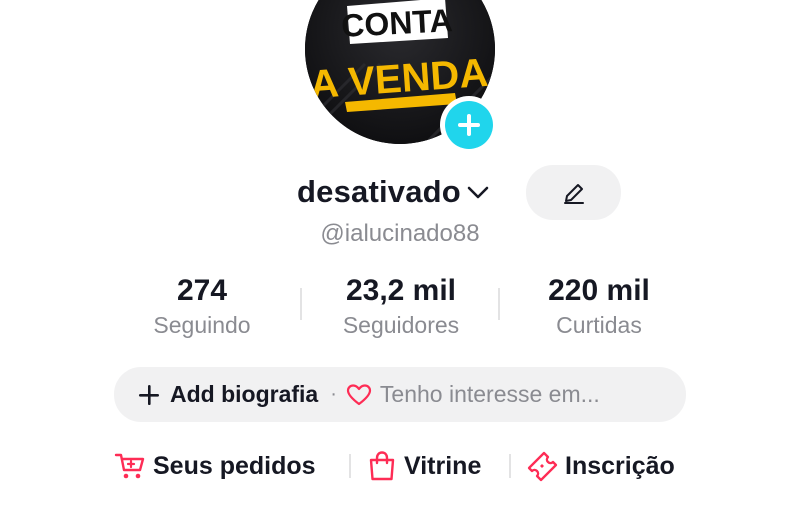 This screenshot has width=800, height=514. I want to click on avatar-text-top: CONTA, so click(396, 23).